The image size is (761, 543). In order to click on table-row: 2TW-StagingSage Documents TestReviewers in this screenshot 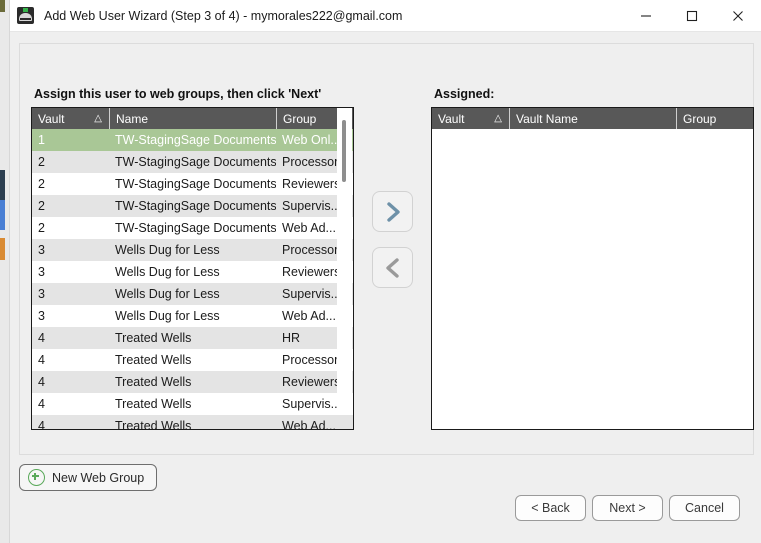, I will do `click(192, 184)`.